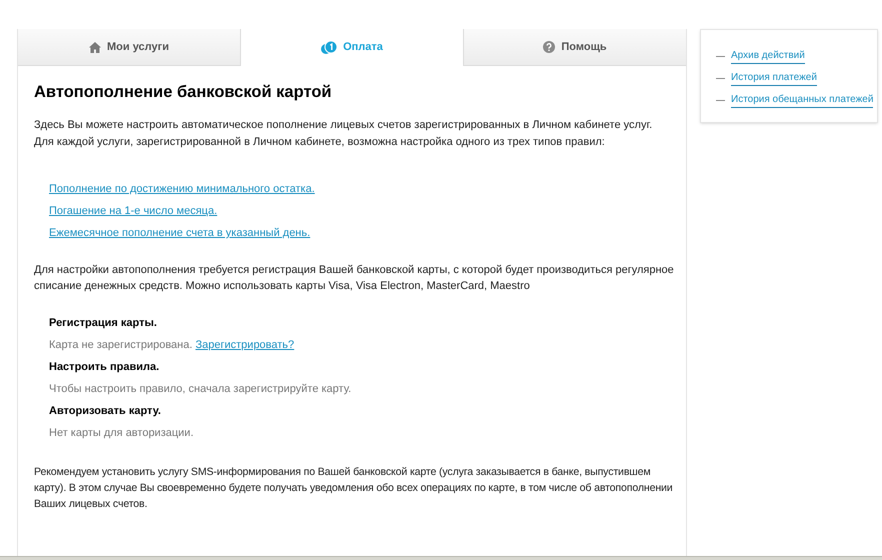  Describe the element at coordinates (329, 47) in the screenshot. I see `coins-icon` at that location.